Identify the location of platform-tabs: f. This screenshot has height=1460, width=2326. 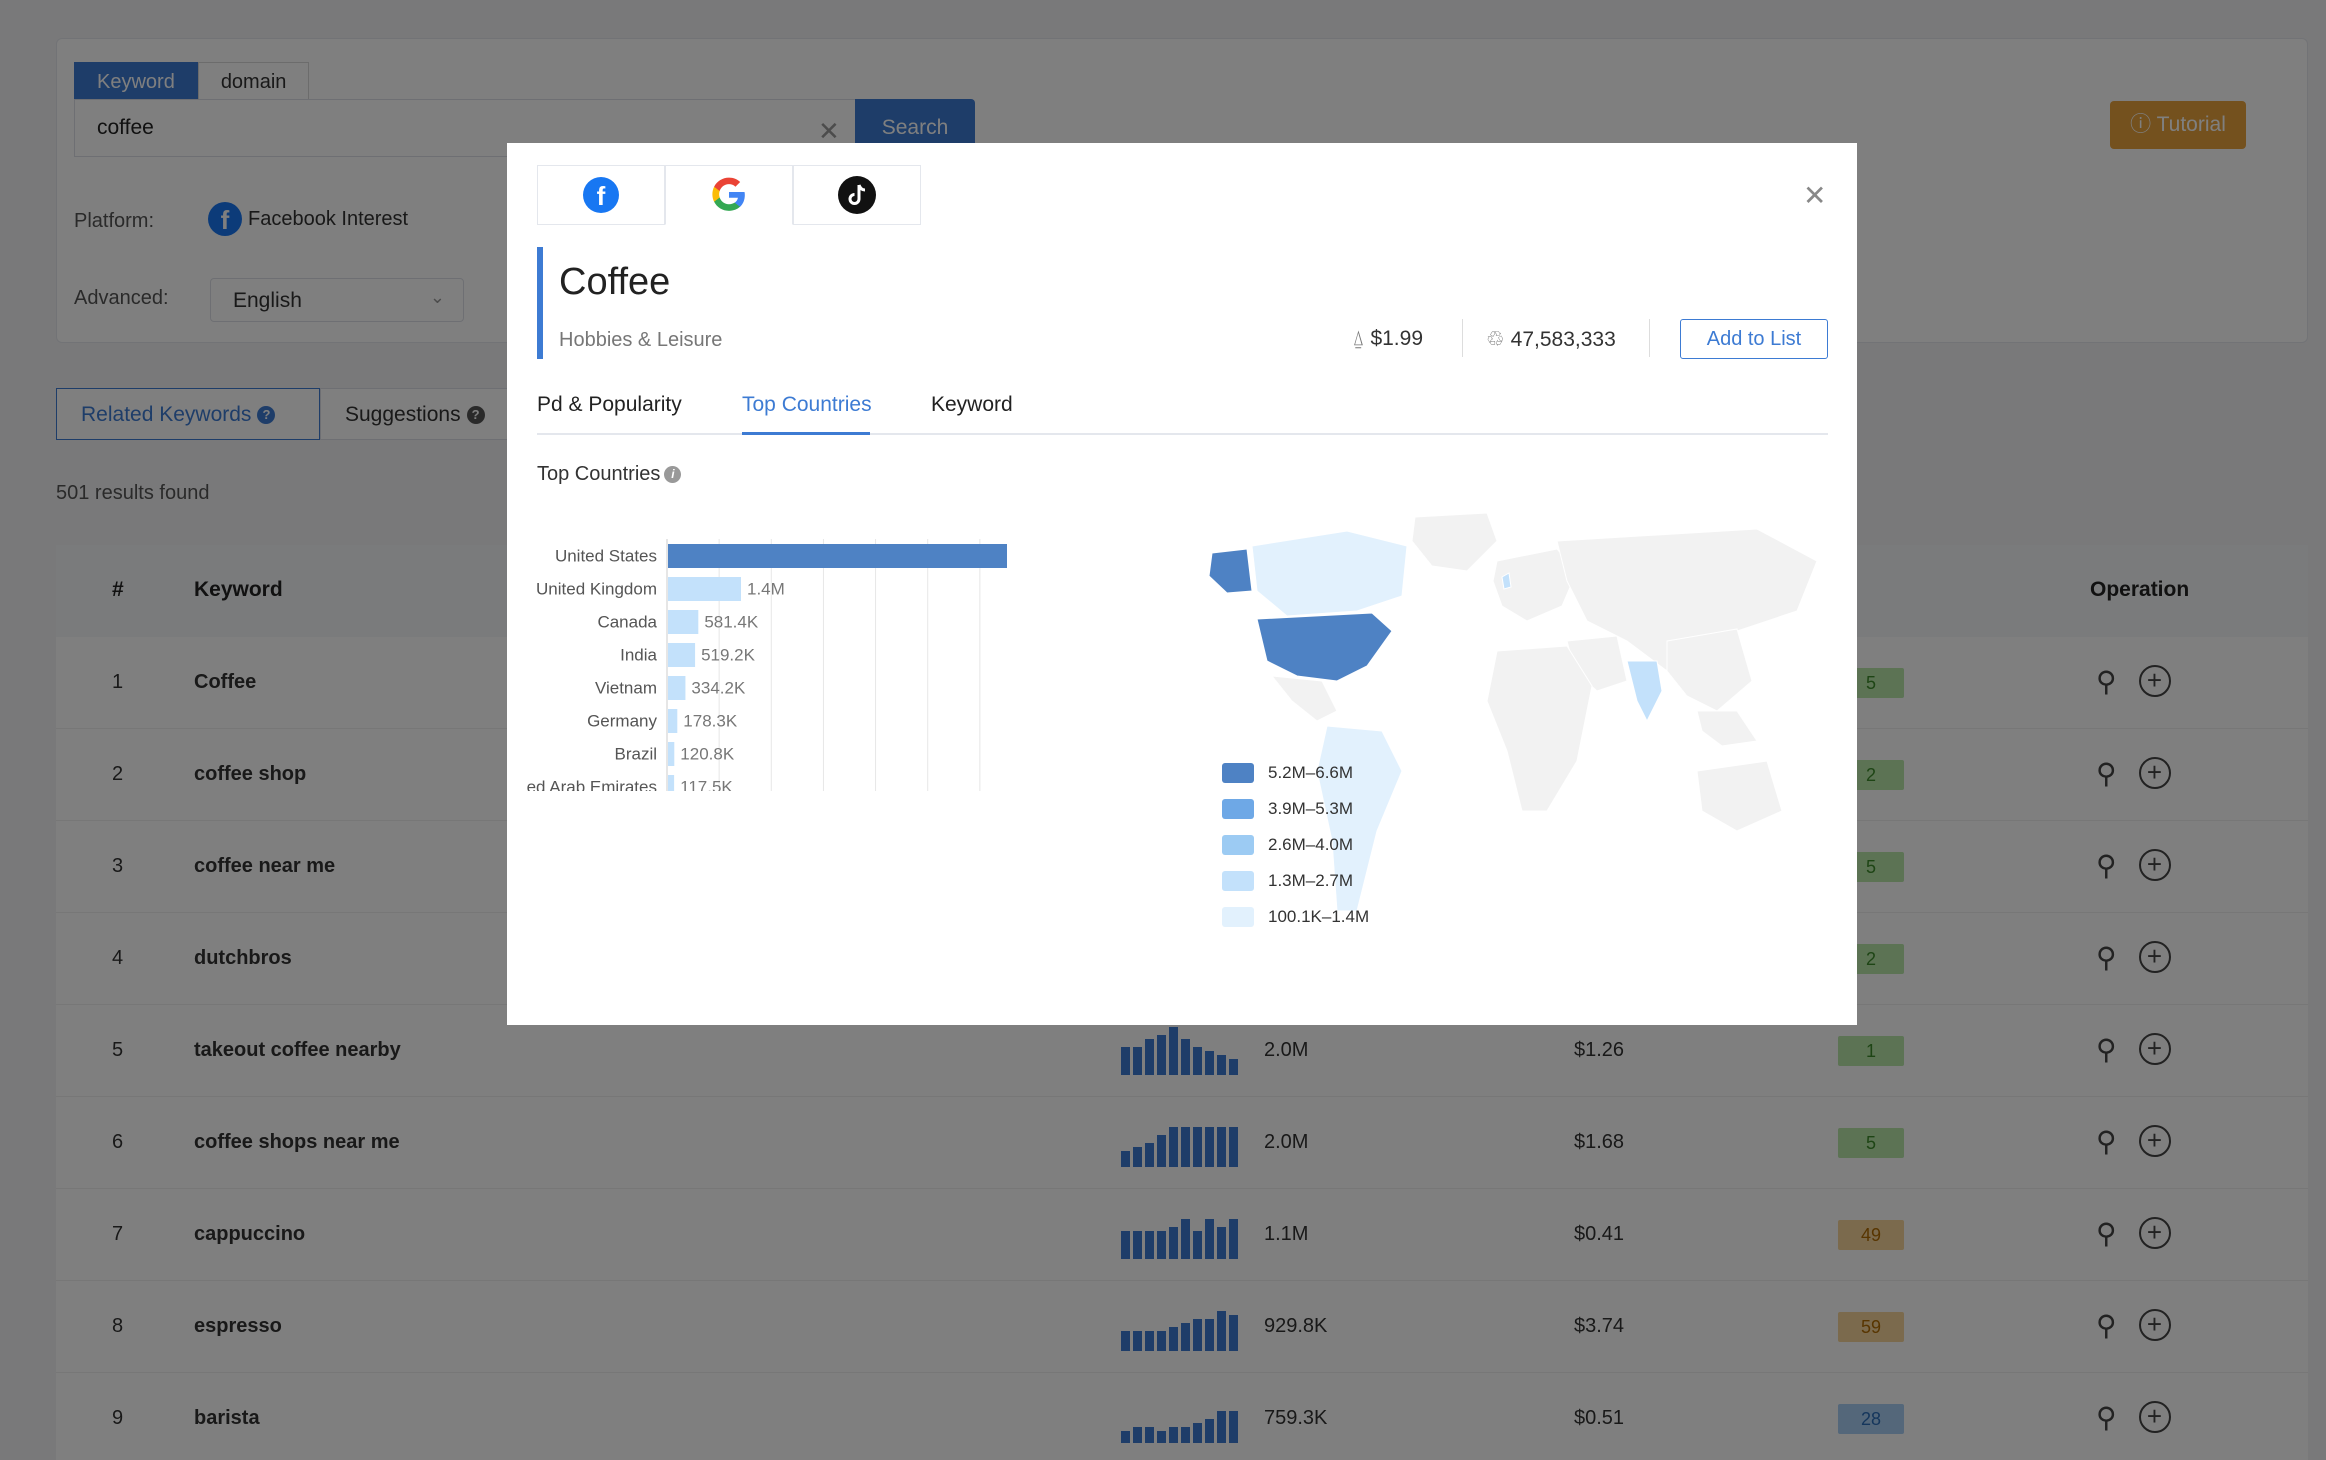
(729, 195).